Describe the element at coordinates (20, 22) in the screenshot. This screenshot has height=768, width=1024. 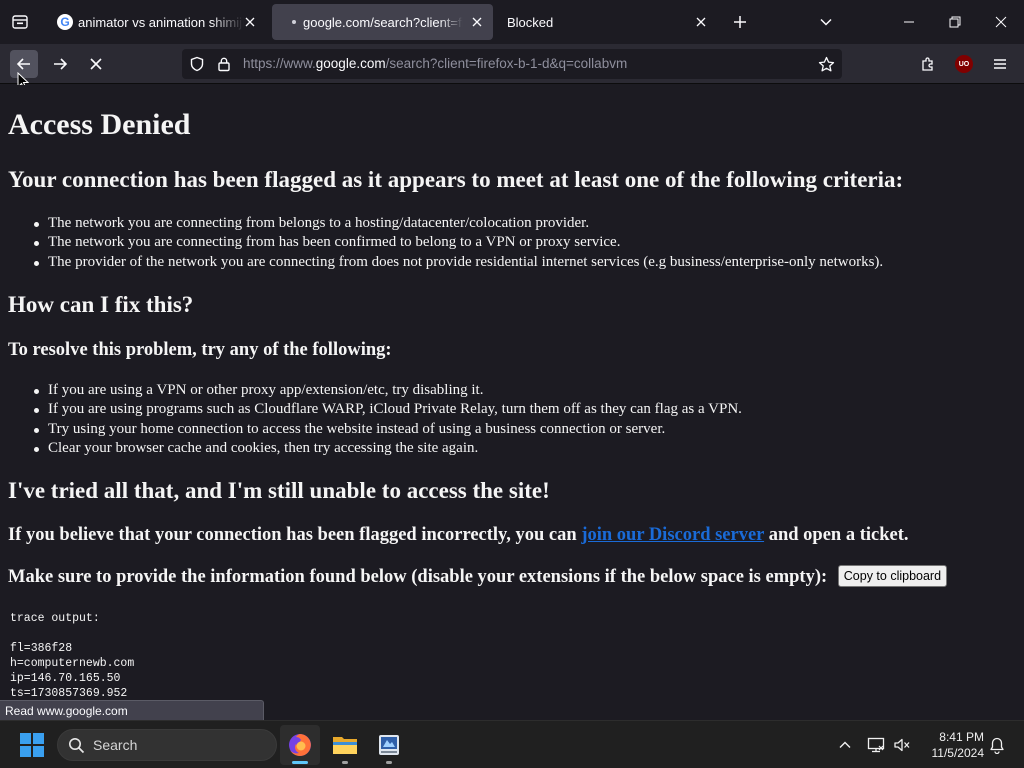
I see `list-all-tabs-icon` at that location.